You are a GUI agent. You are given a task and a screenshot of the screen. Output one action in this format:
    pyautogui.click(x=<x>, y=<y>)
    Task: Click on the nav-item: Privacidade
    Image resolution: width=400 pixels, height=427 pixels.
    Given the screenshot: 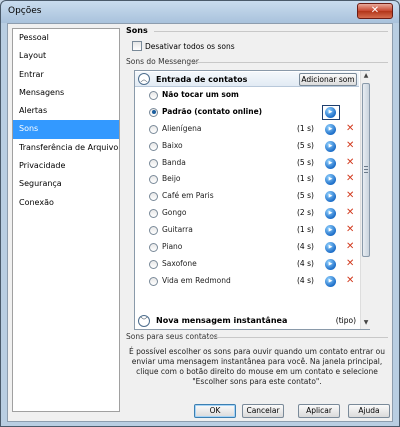 What is the action you would take?
    pyautogui.click(x=66, y=166)
    